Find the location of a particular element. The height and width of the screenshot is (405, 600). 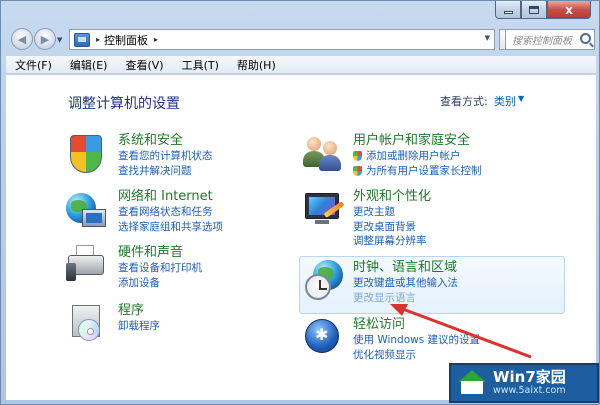

printer-icon is located at coordinates (86, 265).